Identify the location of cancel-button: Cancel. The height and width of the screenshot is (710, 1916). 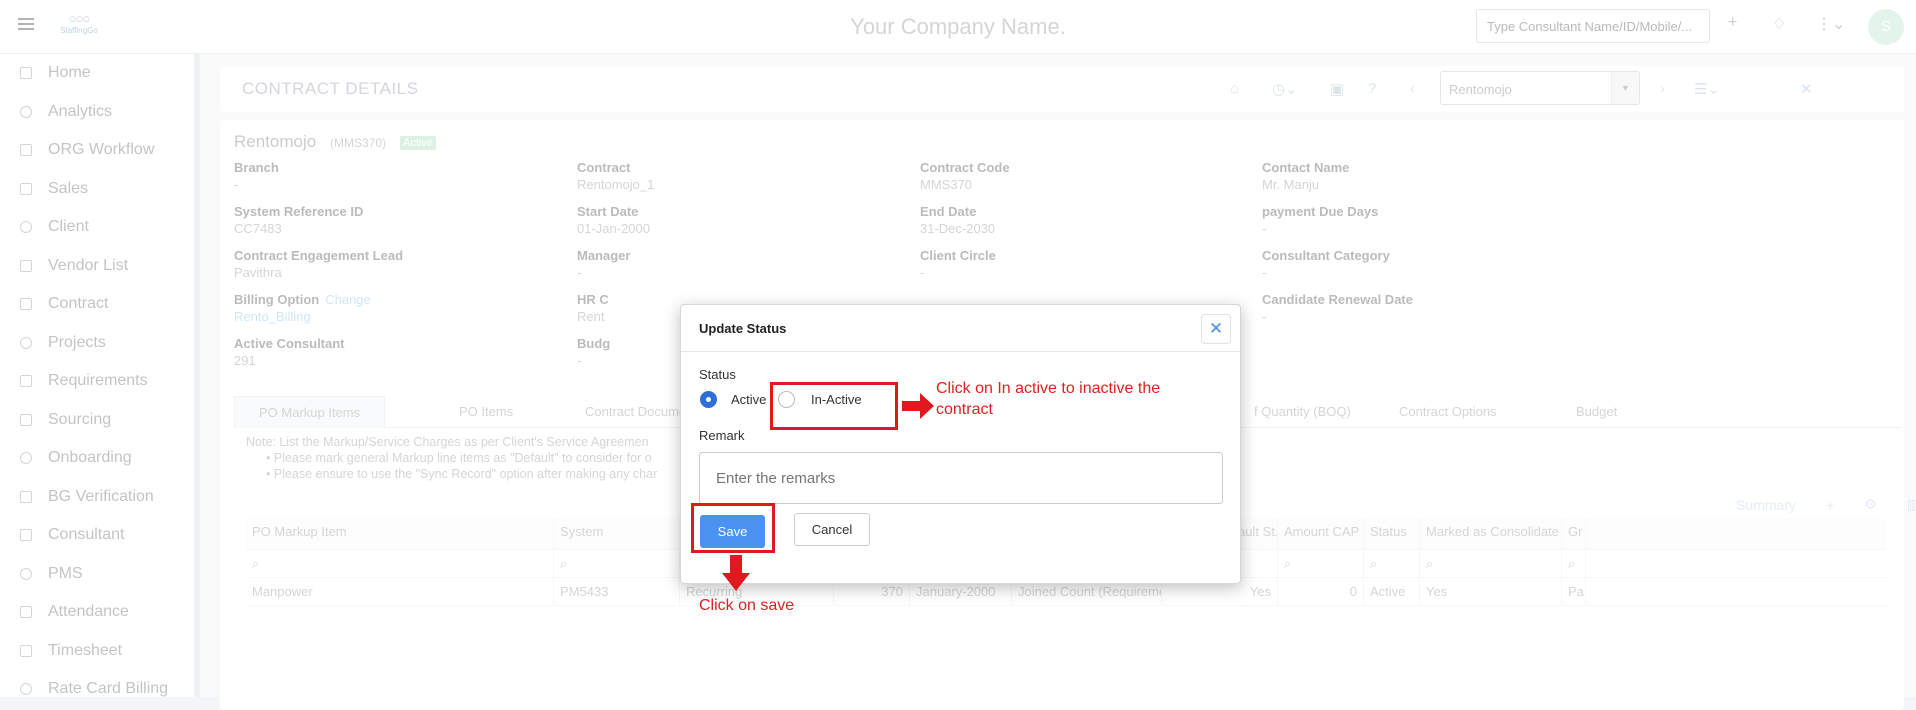
(832, 529).